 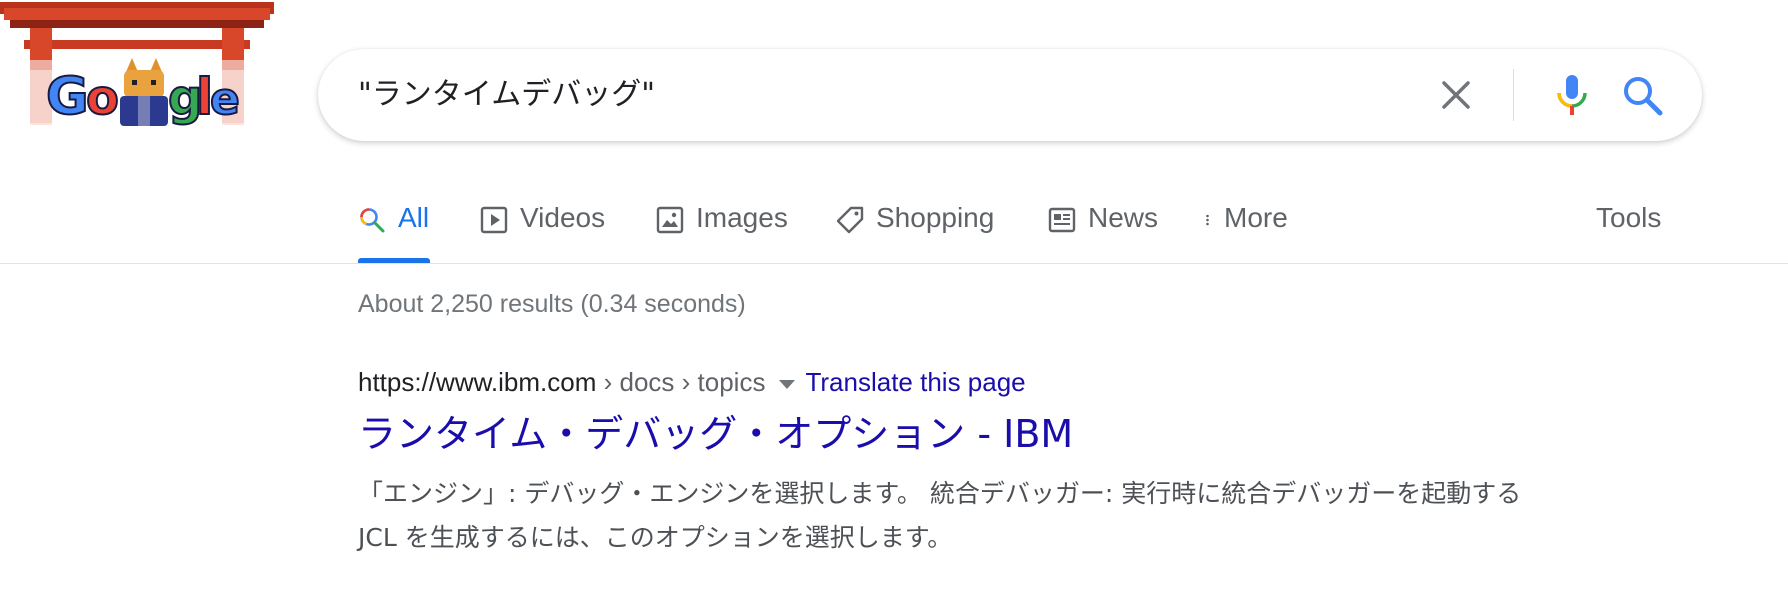 I want to click on result-url: https://www.ibm.com, so click(x=477, y=382).